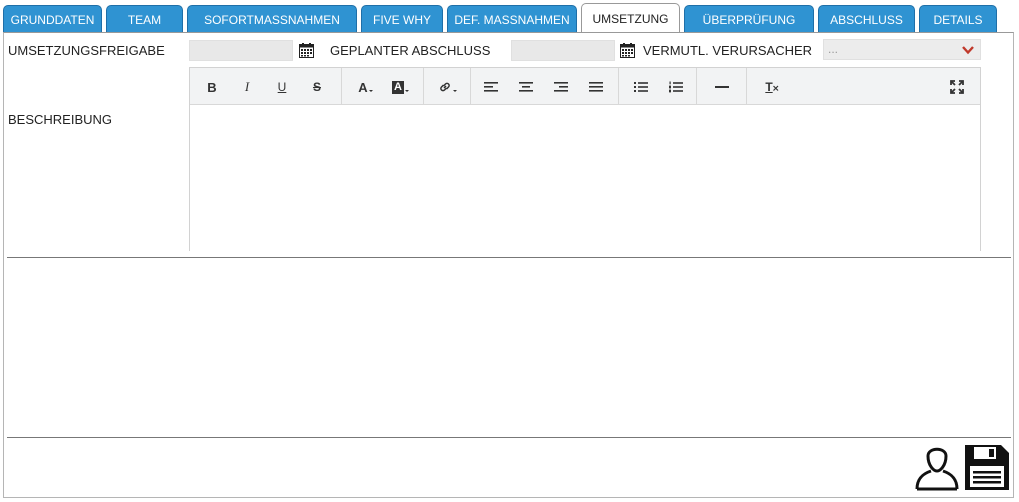 The image size is (1019, 502). What do you see at coordinates (585, 86) in the screenshot?
I see `editor-toolbar: B I U S A A T` at bounding box center [585, 86].